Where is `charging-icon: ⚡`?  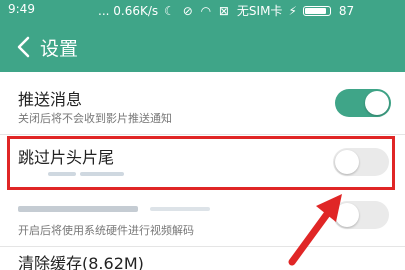 charging-icon: ⚡ is located at coordinates (292, 10).